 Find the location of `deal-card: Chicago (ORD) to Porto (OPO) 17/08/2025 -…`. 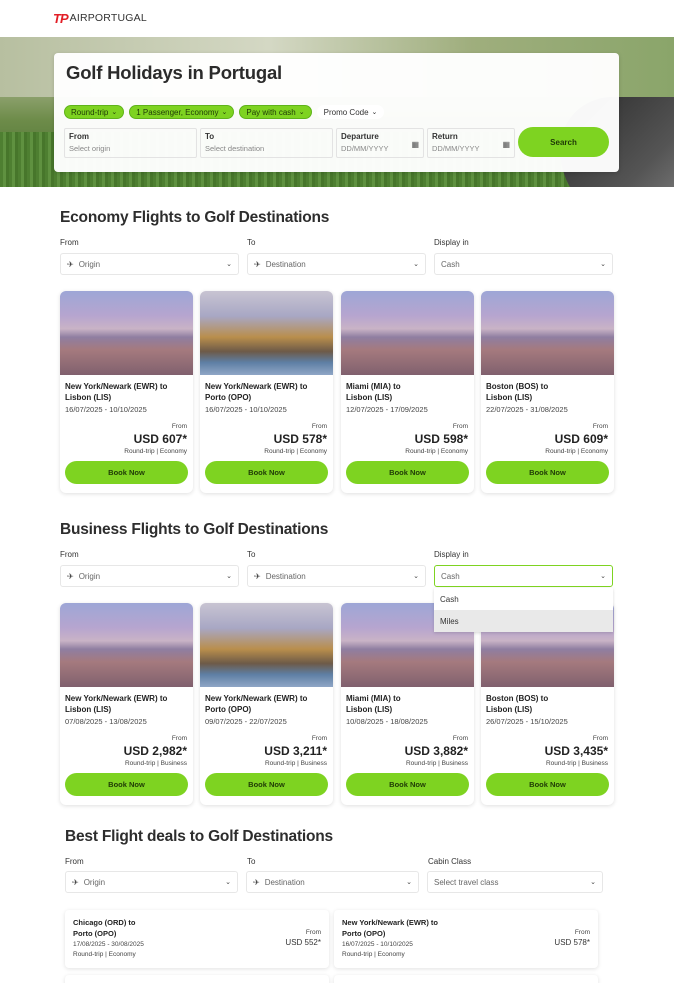

deal-card: Chicago (ORD) to Porto (OPO) 17/08/2025 -… is located at coordinates (197, 939).